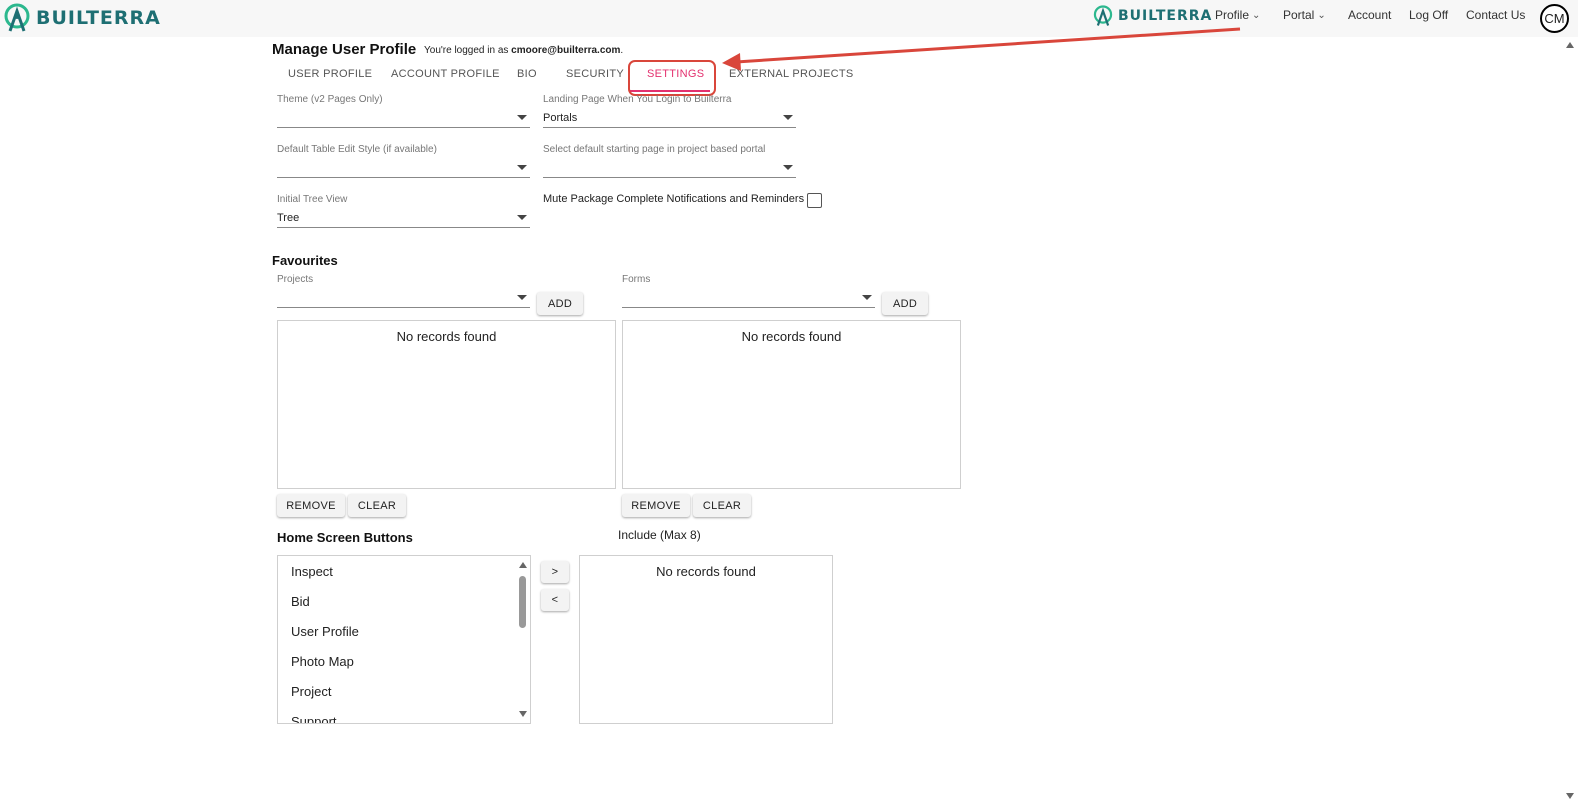 The image size is (1578, 806). Describe the element at coordinates (748, 299) in the screenshot. I see `forms-select` at that location.